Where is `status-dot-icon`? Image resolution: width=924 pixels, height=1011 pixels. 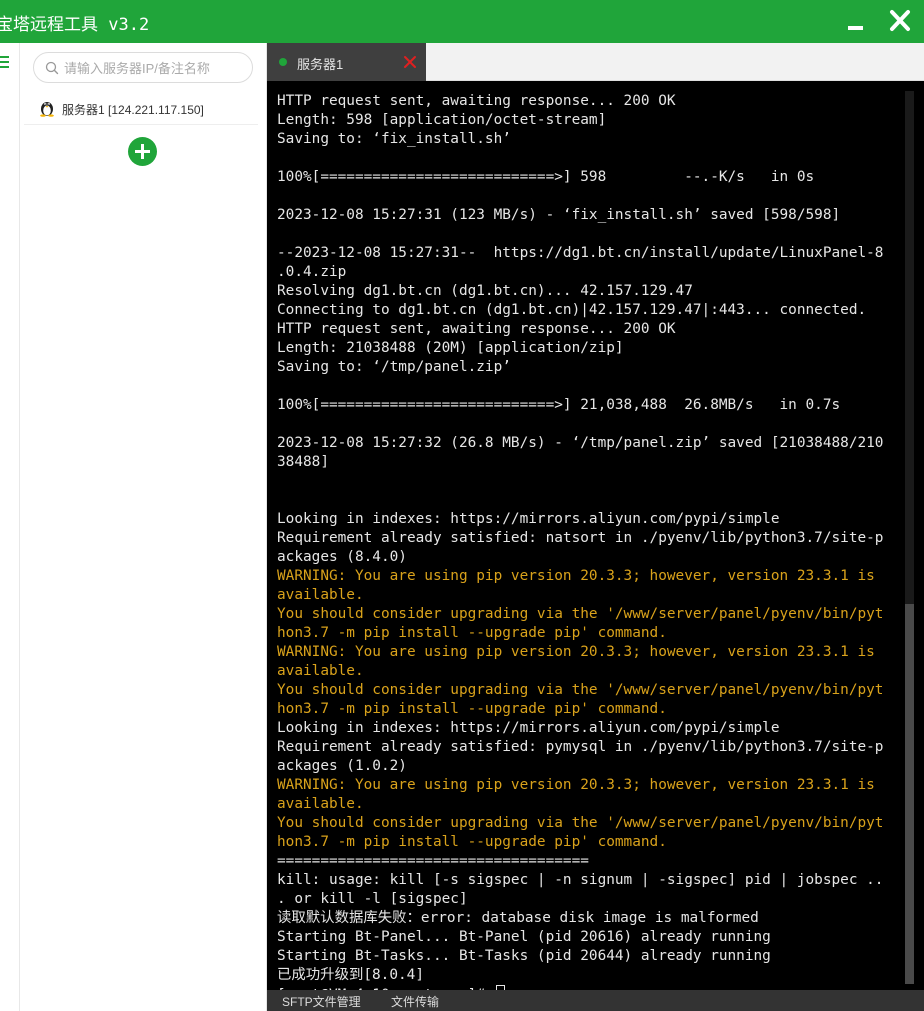
status-dot-icon is located at coordinates (283, 62).